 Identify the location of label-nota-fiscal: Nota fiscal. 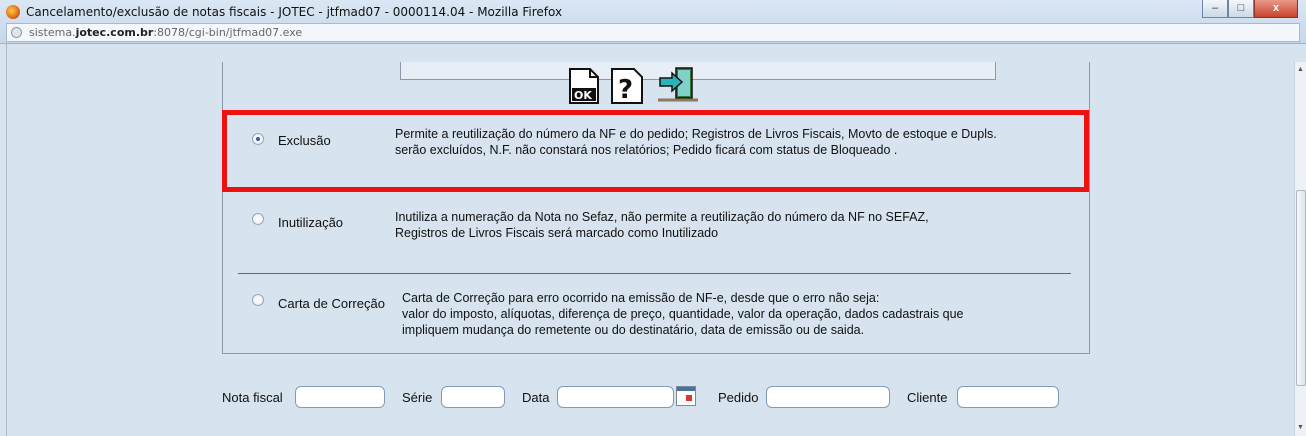
(252, 397).